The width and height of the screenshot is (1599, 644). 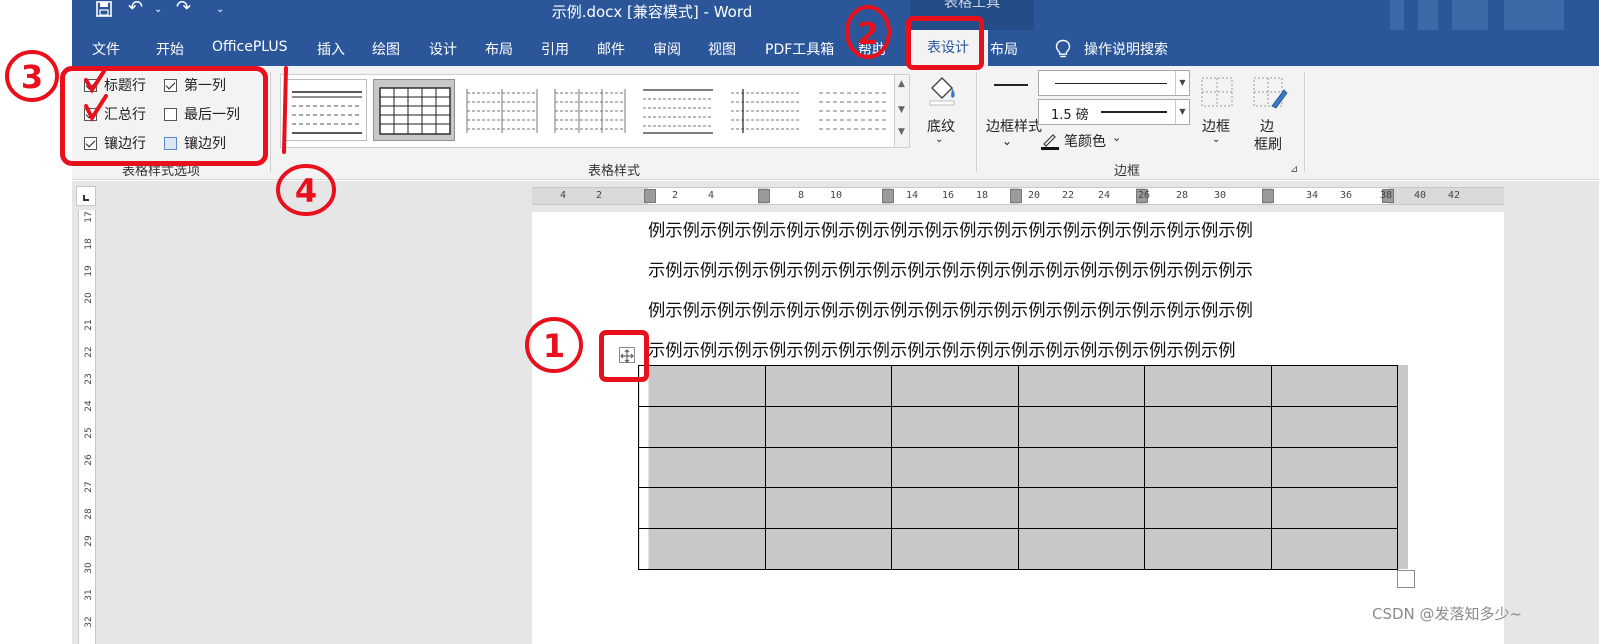 What do you see at coordinates (1182, 83) in the screenshot?
I see `line-style-dropdown-icon: ▼` at bounding box center [1182, 83].